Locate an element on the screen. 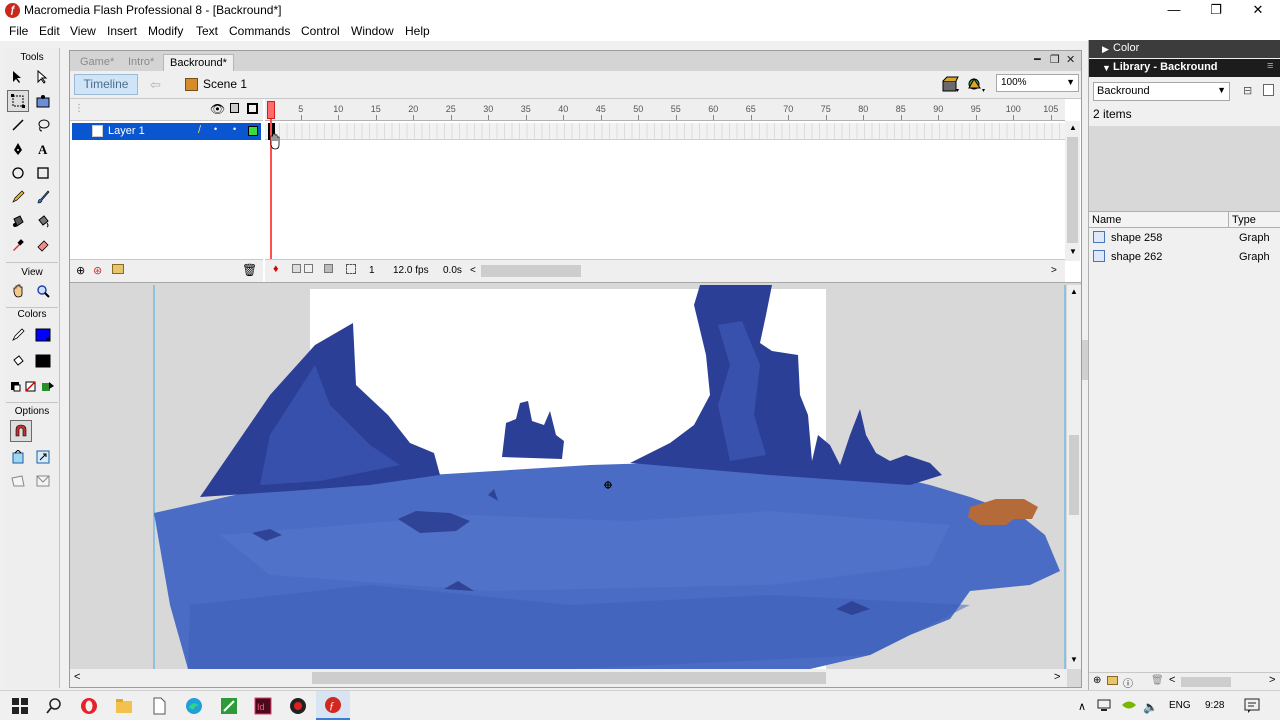  menu-window: Window is located at coordinates (372, 31).